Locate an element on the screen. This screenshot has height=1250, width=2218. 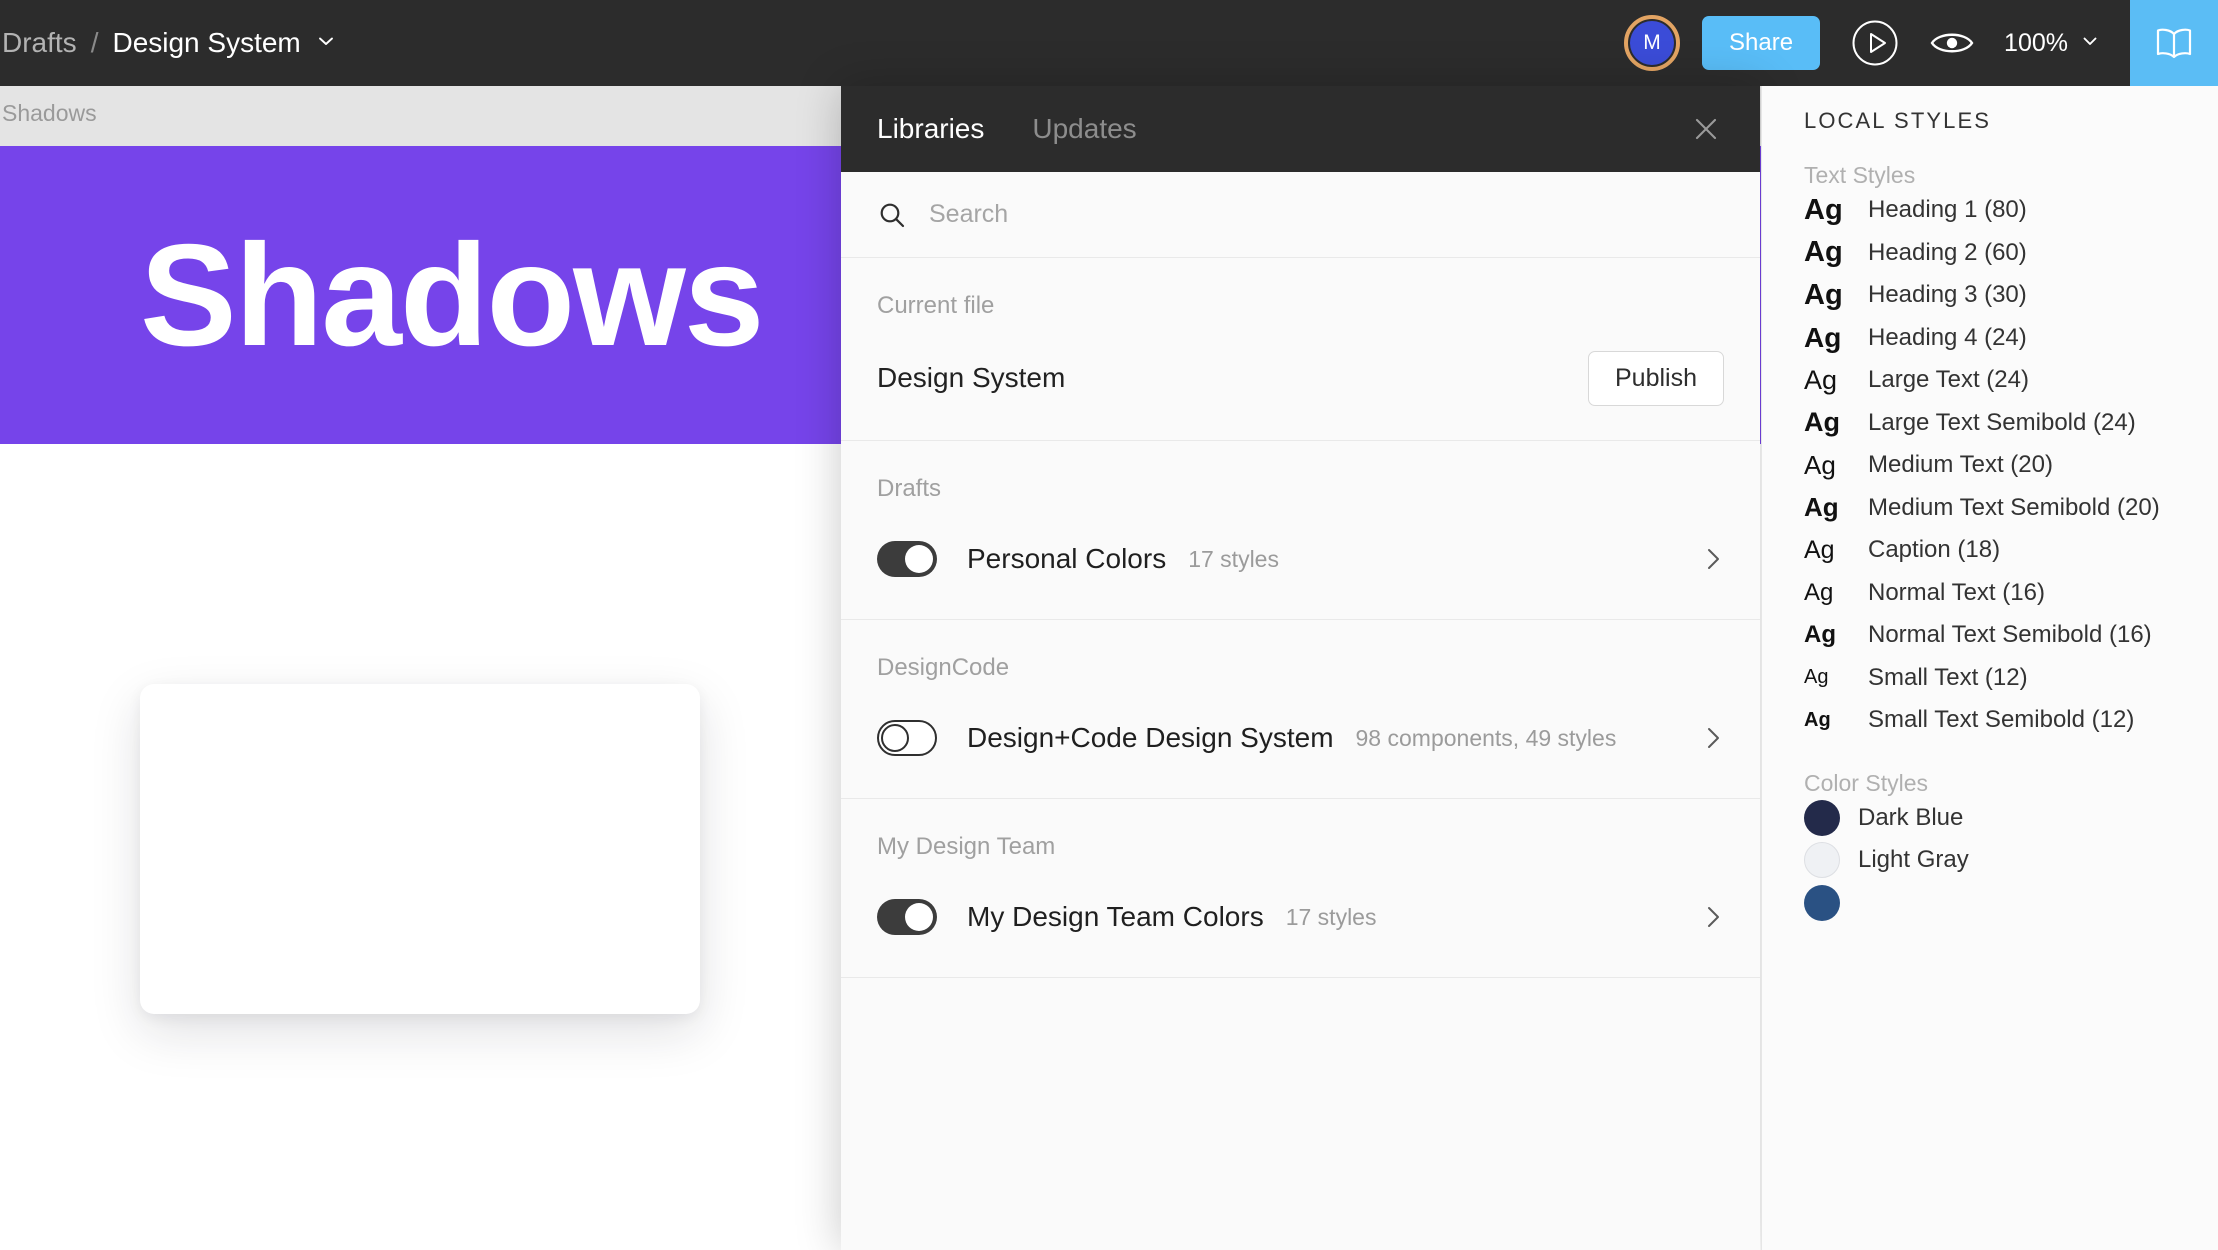
text-style-name: Small Text Semibold (12) is located at coordinates (2001, 720).